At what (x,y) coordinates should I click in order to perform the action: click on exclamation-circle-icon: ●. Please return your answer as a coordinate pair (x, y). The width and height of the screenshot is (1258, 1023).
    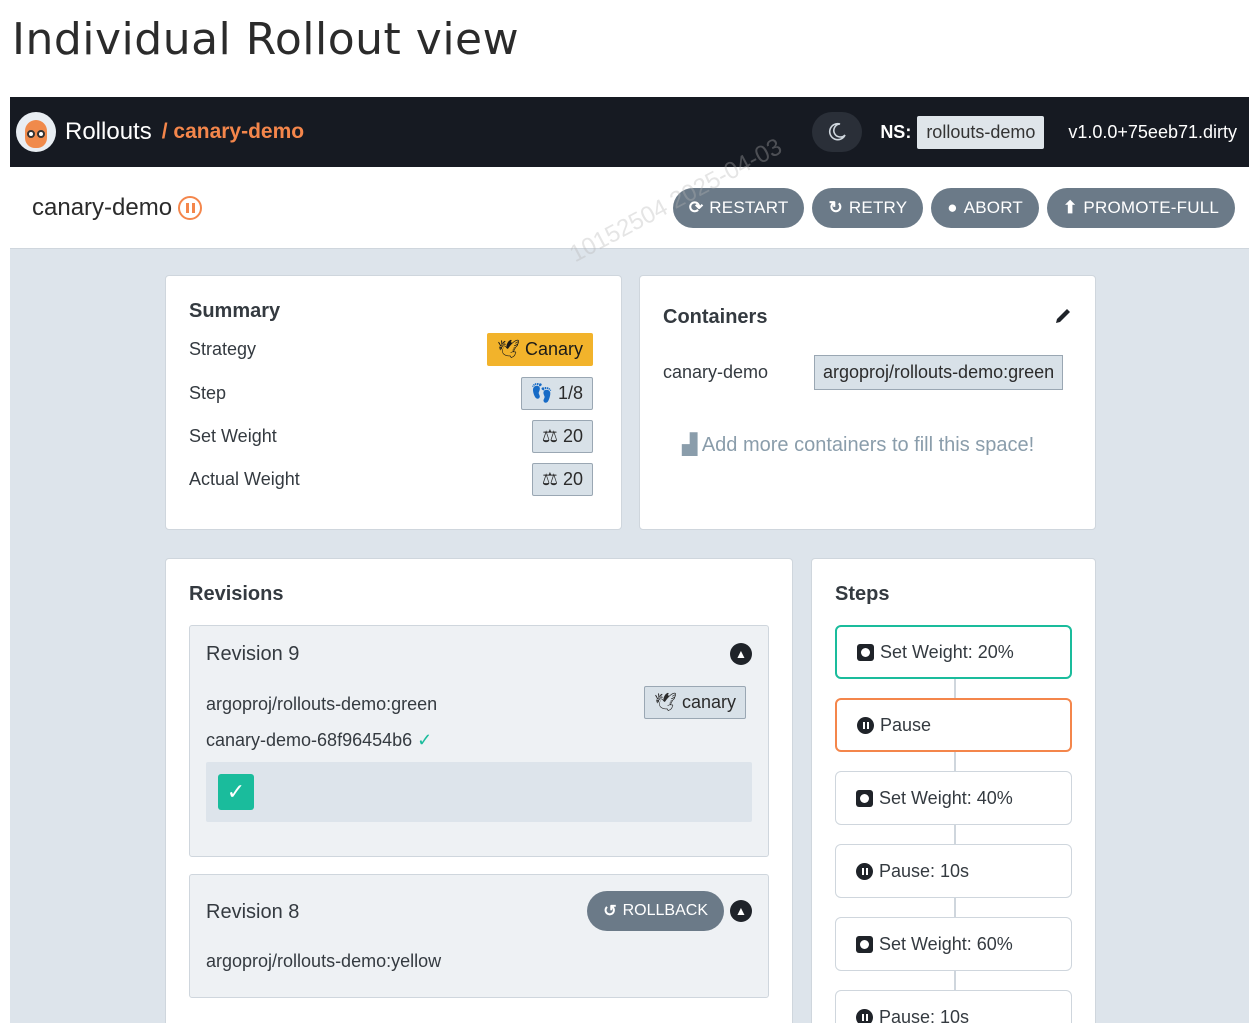
    Looking at the image, I should click on (952, 207).